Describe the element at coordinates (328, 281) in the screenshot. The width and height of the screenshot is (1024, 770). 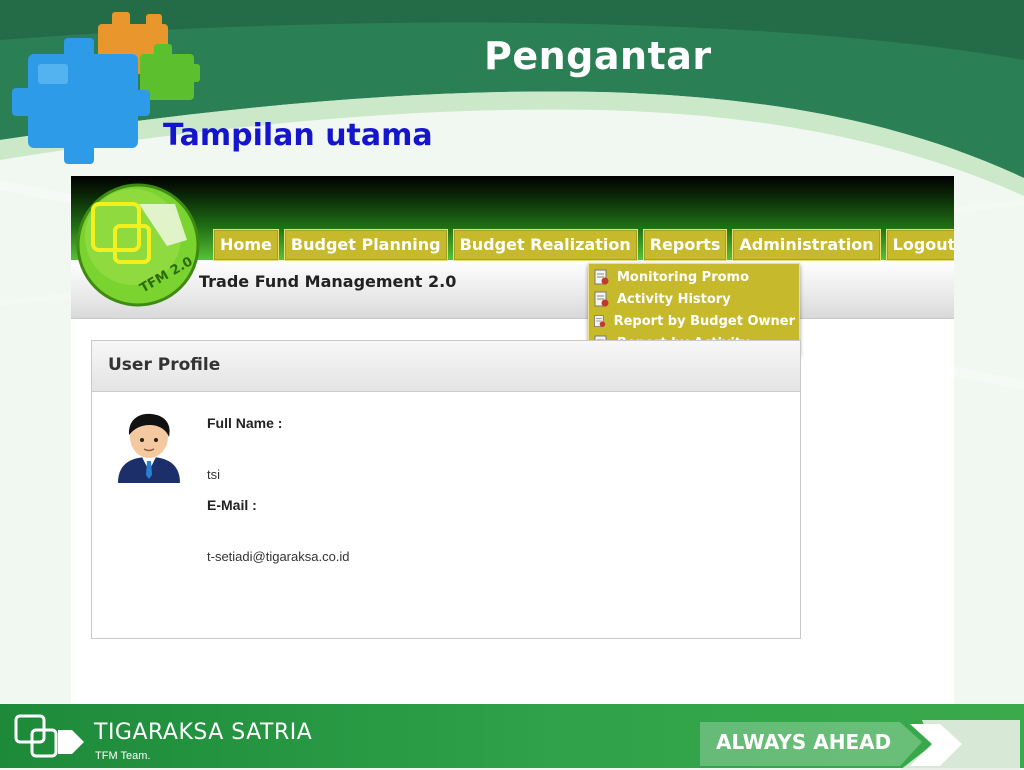
I see `app-title: Trade Fund Management 2.0` at that location.